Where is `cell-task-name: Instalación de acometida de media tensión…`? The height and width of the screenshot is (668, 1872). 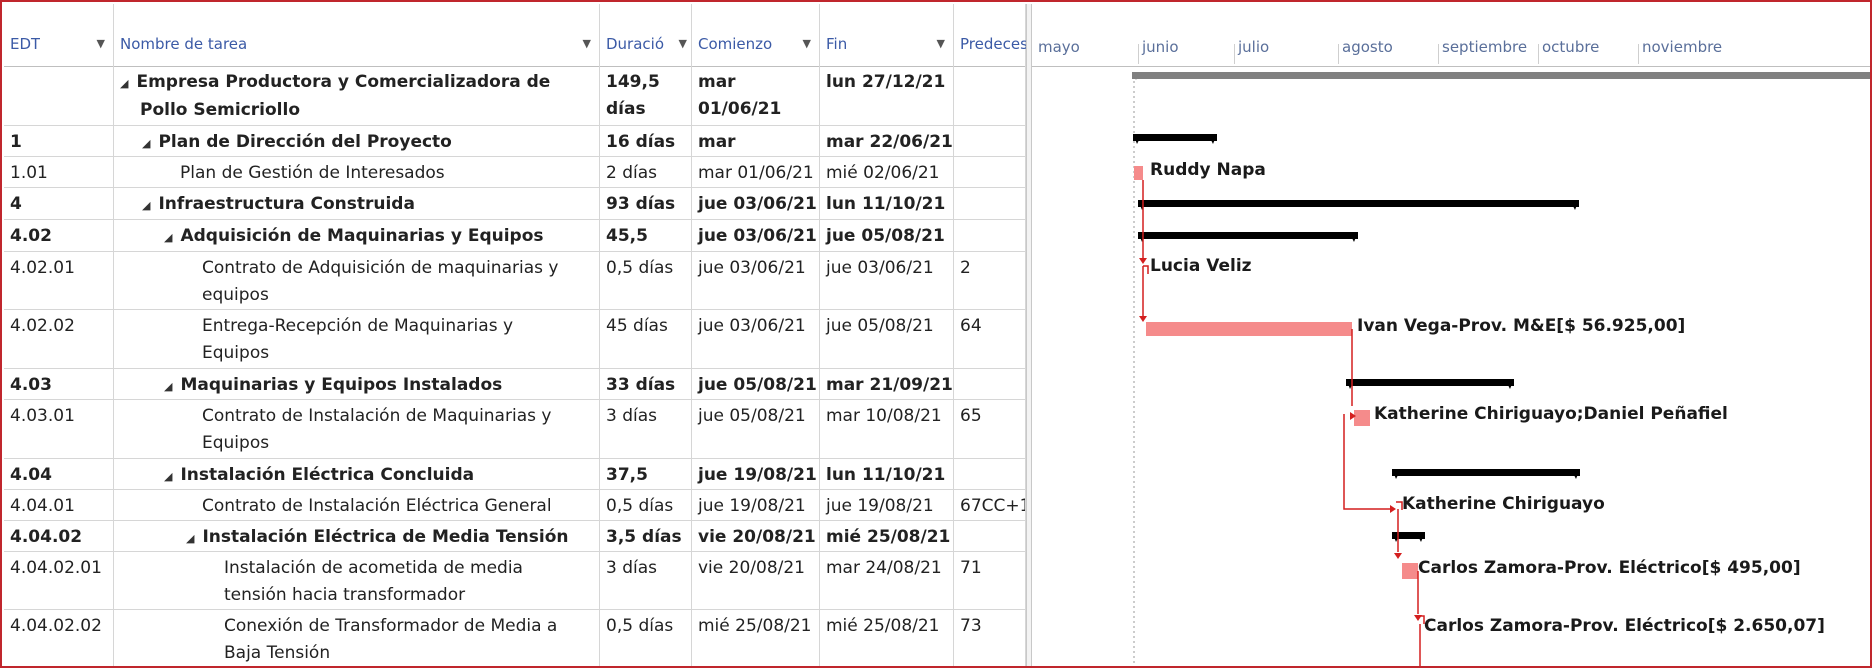
cell-task-name: Instalación de acometida de media tensión… is located at coordinates (357, 580).